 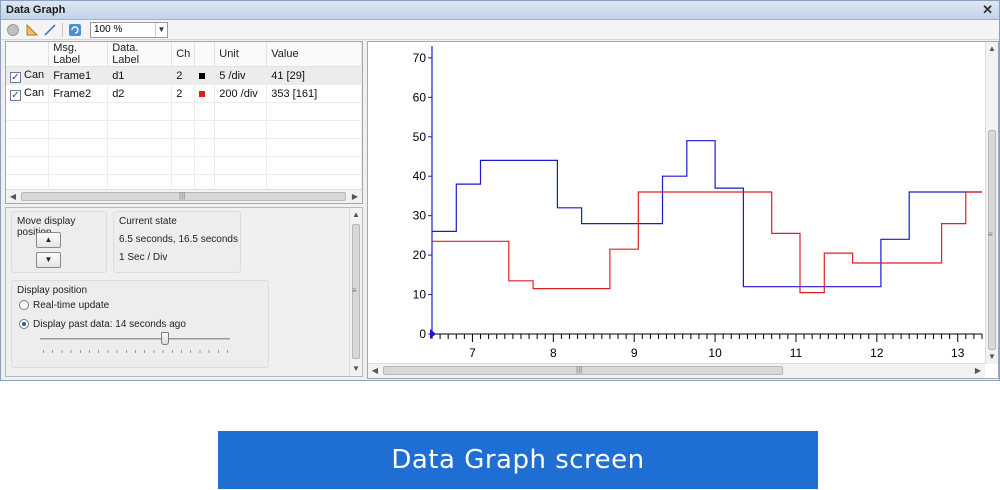 What do you see at coordinates (28, 54) in the screenshot?
I see `column-header-check` at bounding box center [28, 54].